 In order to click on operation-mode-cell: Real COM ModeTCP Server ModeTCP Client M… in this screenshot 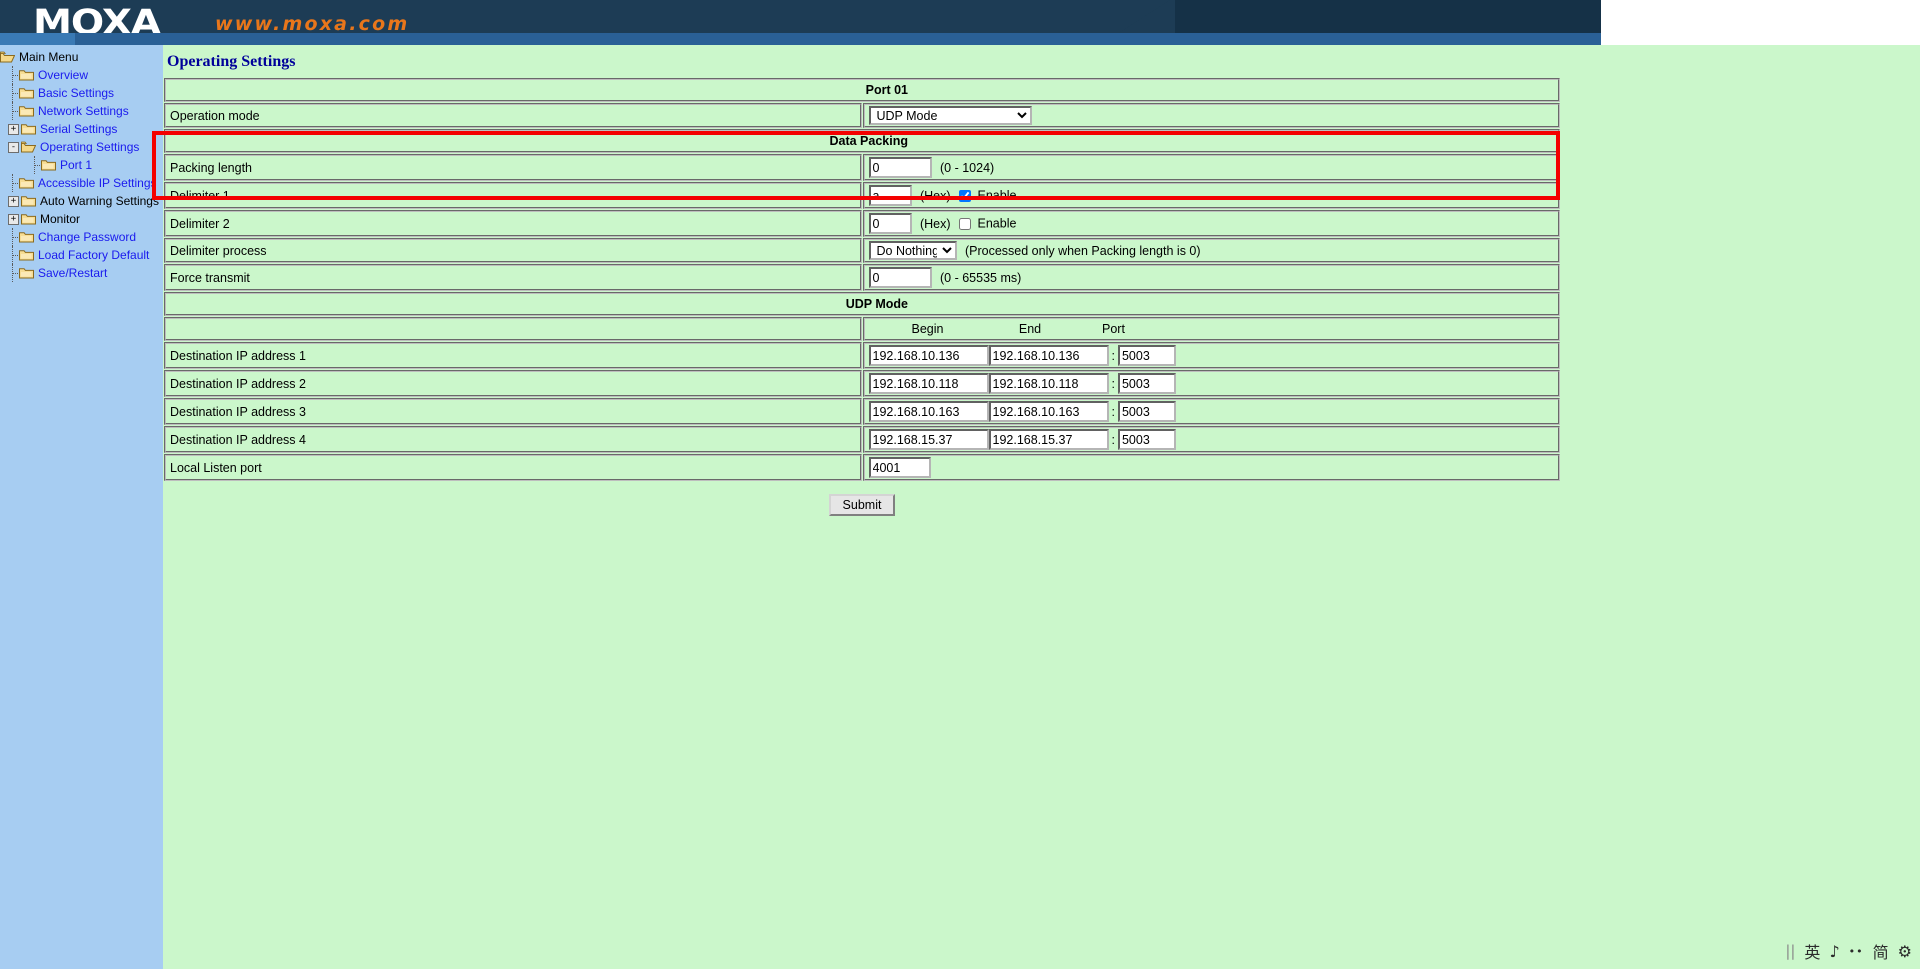, I will do `click(1211, 115)`.